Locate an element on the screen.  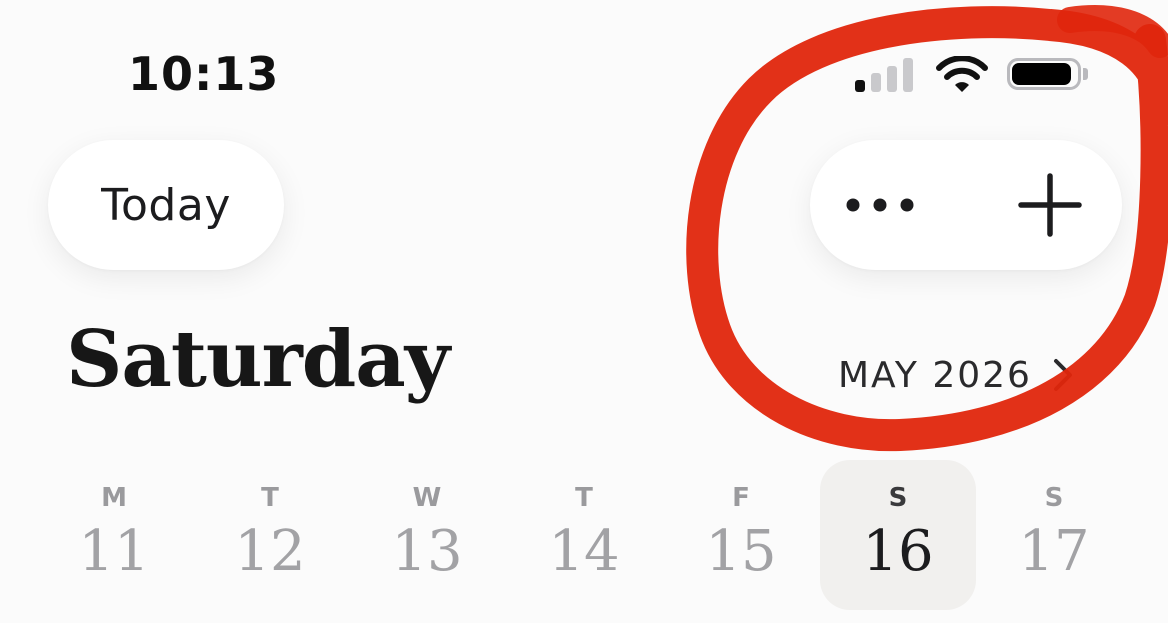
week-day-mon: M 11 is located at coordinates (114, 535).